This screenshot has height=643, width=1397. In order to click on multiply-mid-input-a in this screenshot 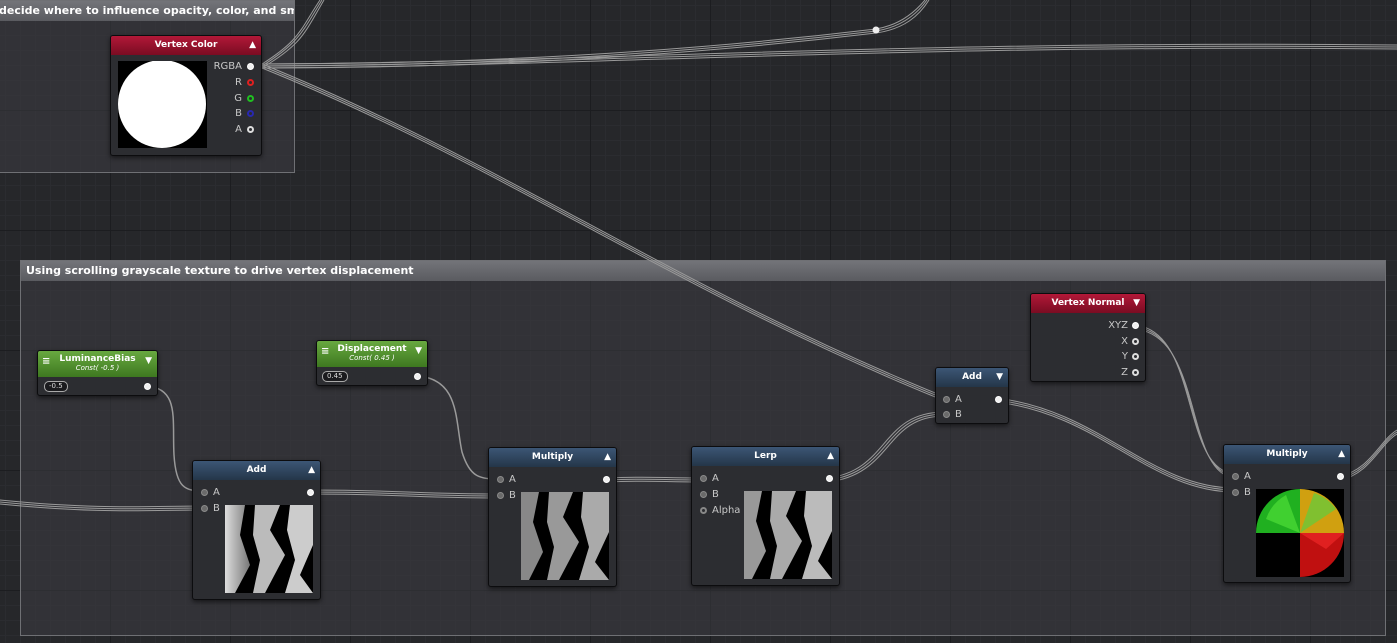, I will do `click(500, 479)`.